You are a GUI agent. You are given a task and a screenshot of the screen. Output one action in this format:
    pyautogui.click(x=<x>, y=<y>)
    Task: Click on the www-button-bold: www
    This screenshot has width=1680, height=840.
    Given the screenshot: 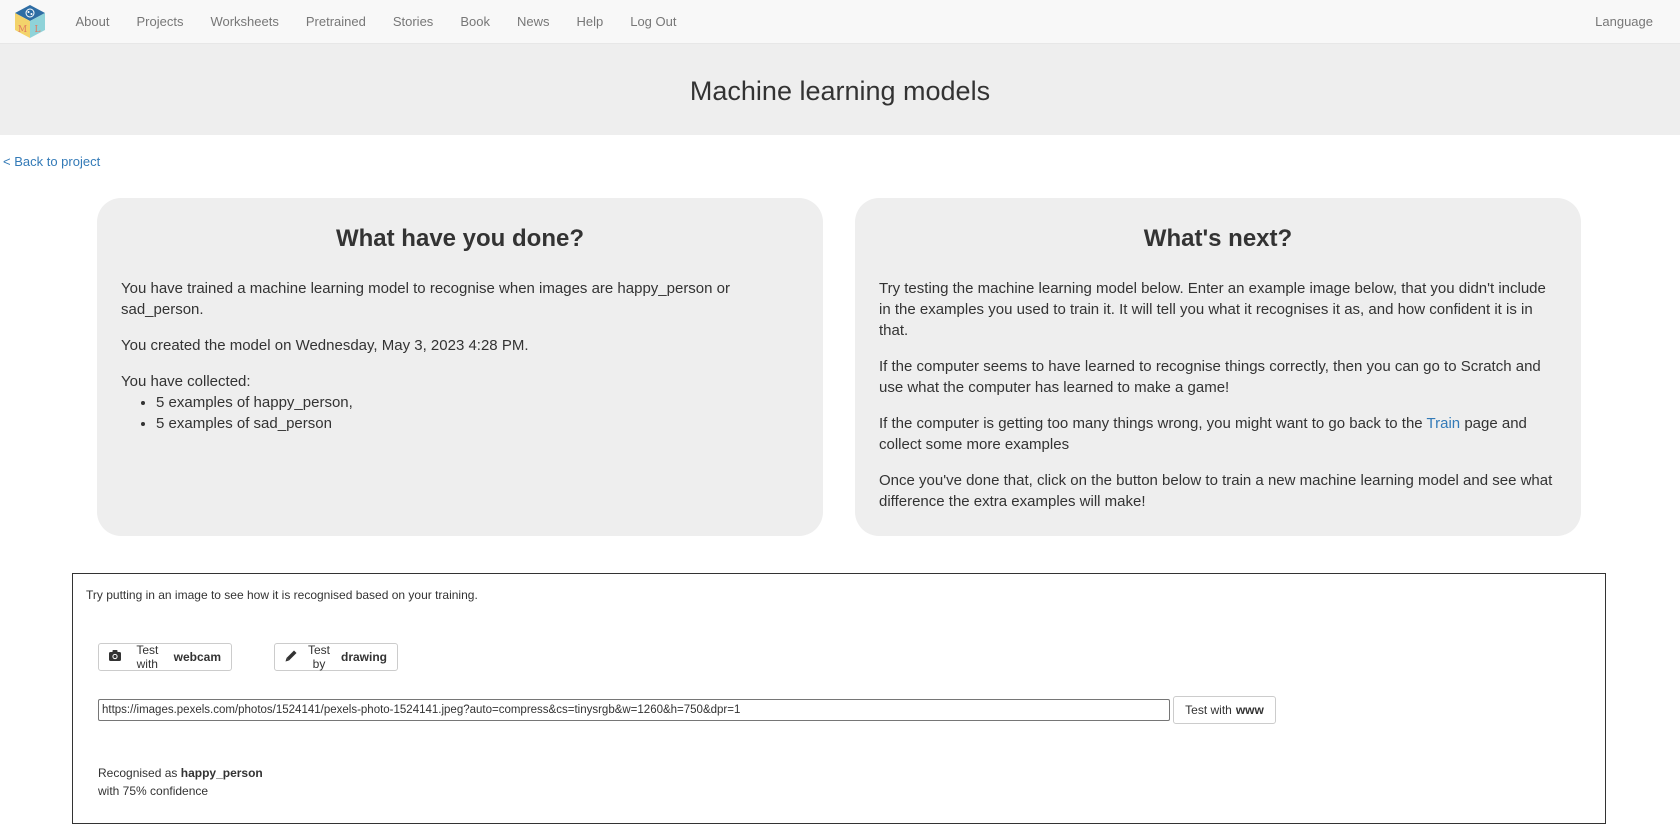 What is the action you would take?
    pyautogui.click(x=1249, y=710)
    